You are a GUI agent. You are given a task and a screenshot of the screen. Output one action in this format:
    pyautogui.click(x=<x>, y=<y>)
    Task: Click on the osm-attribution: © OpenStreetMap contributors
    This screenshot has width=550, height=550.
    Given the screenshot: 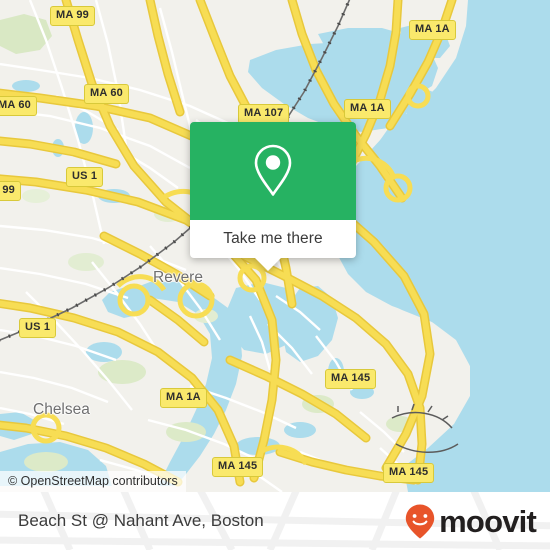 What is the action you would take?
    pyautogui.click(x=93, y=481)
    